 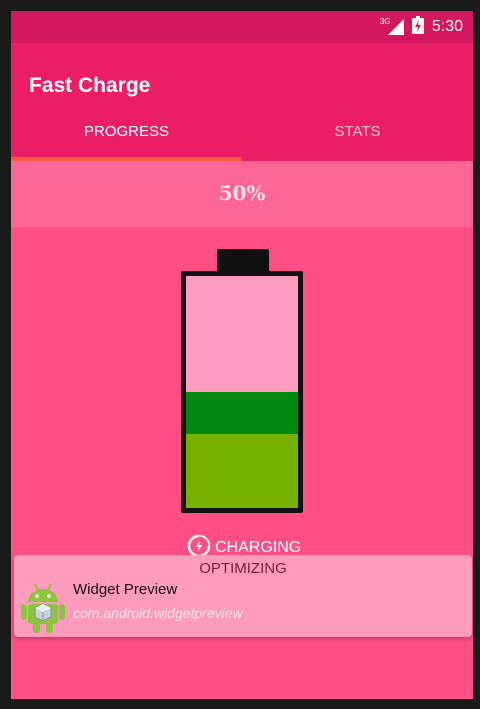 I want to click on battery-percent: 50%, so click(x=242, y=193).